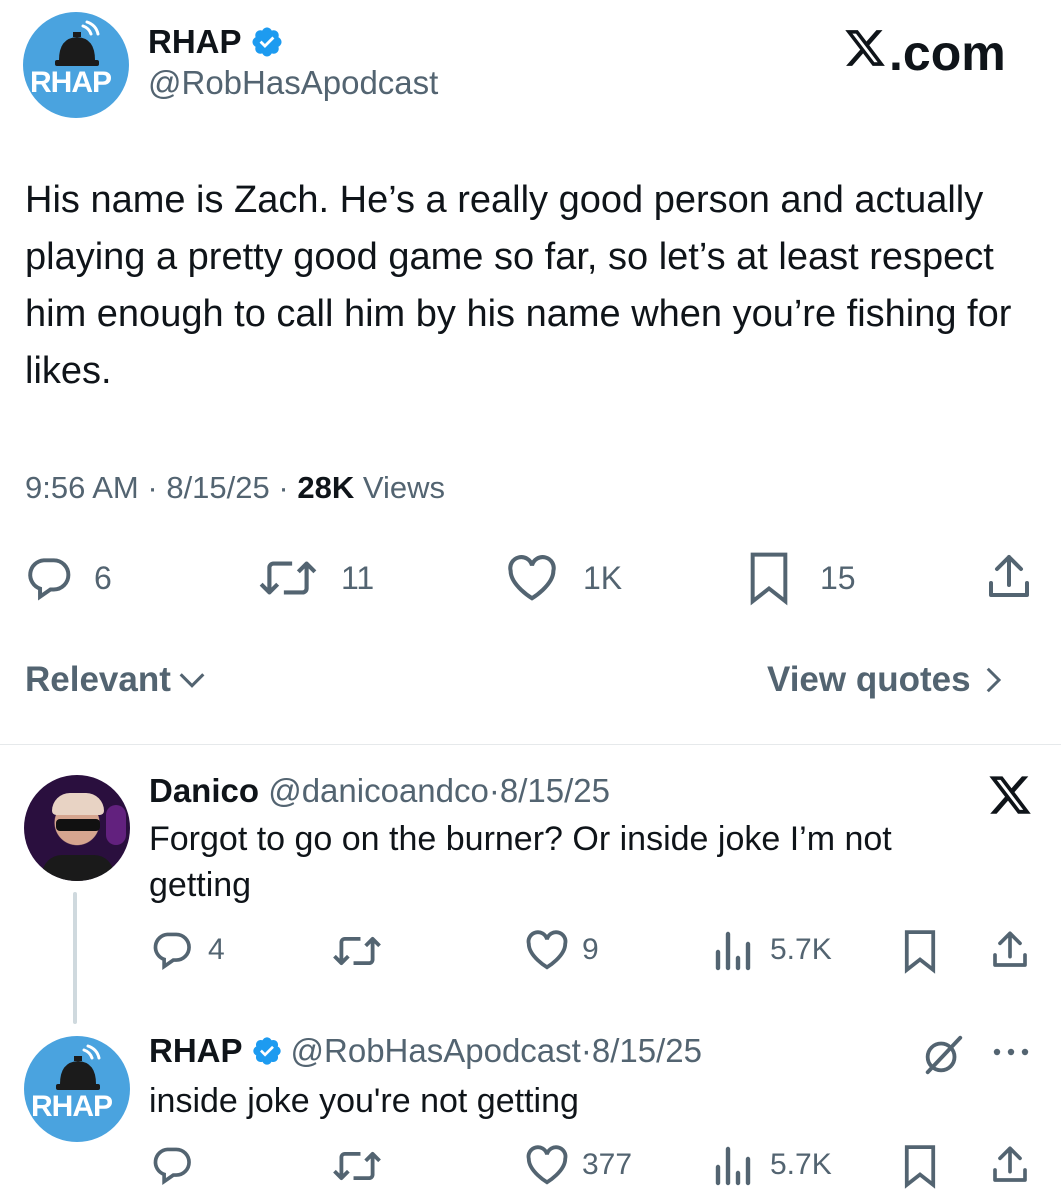  I want to click on view-quotes-link: View quotes, so click(888, 680).